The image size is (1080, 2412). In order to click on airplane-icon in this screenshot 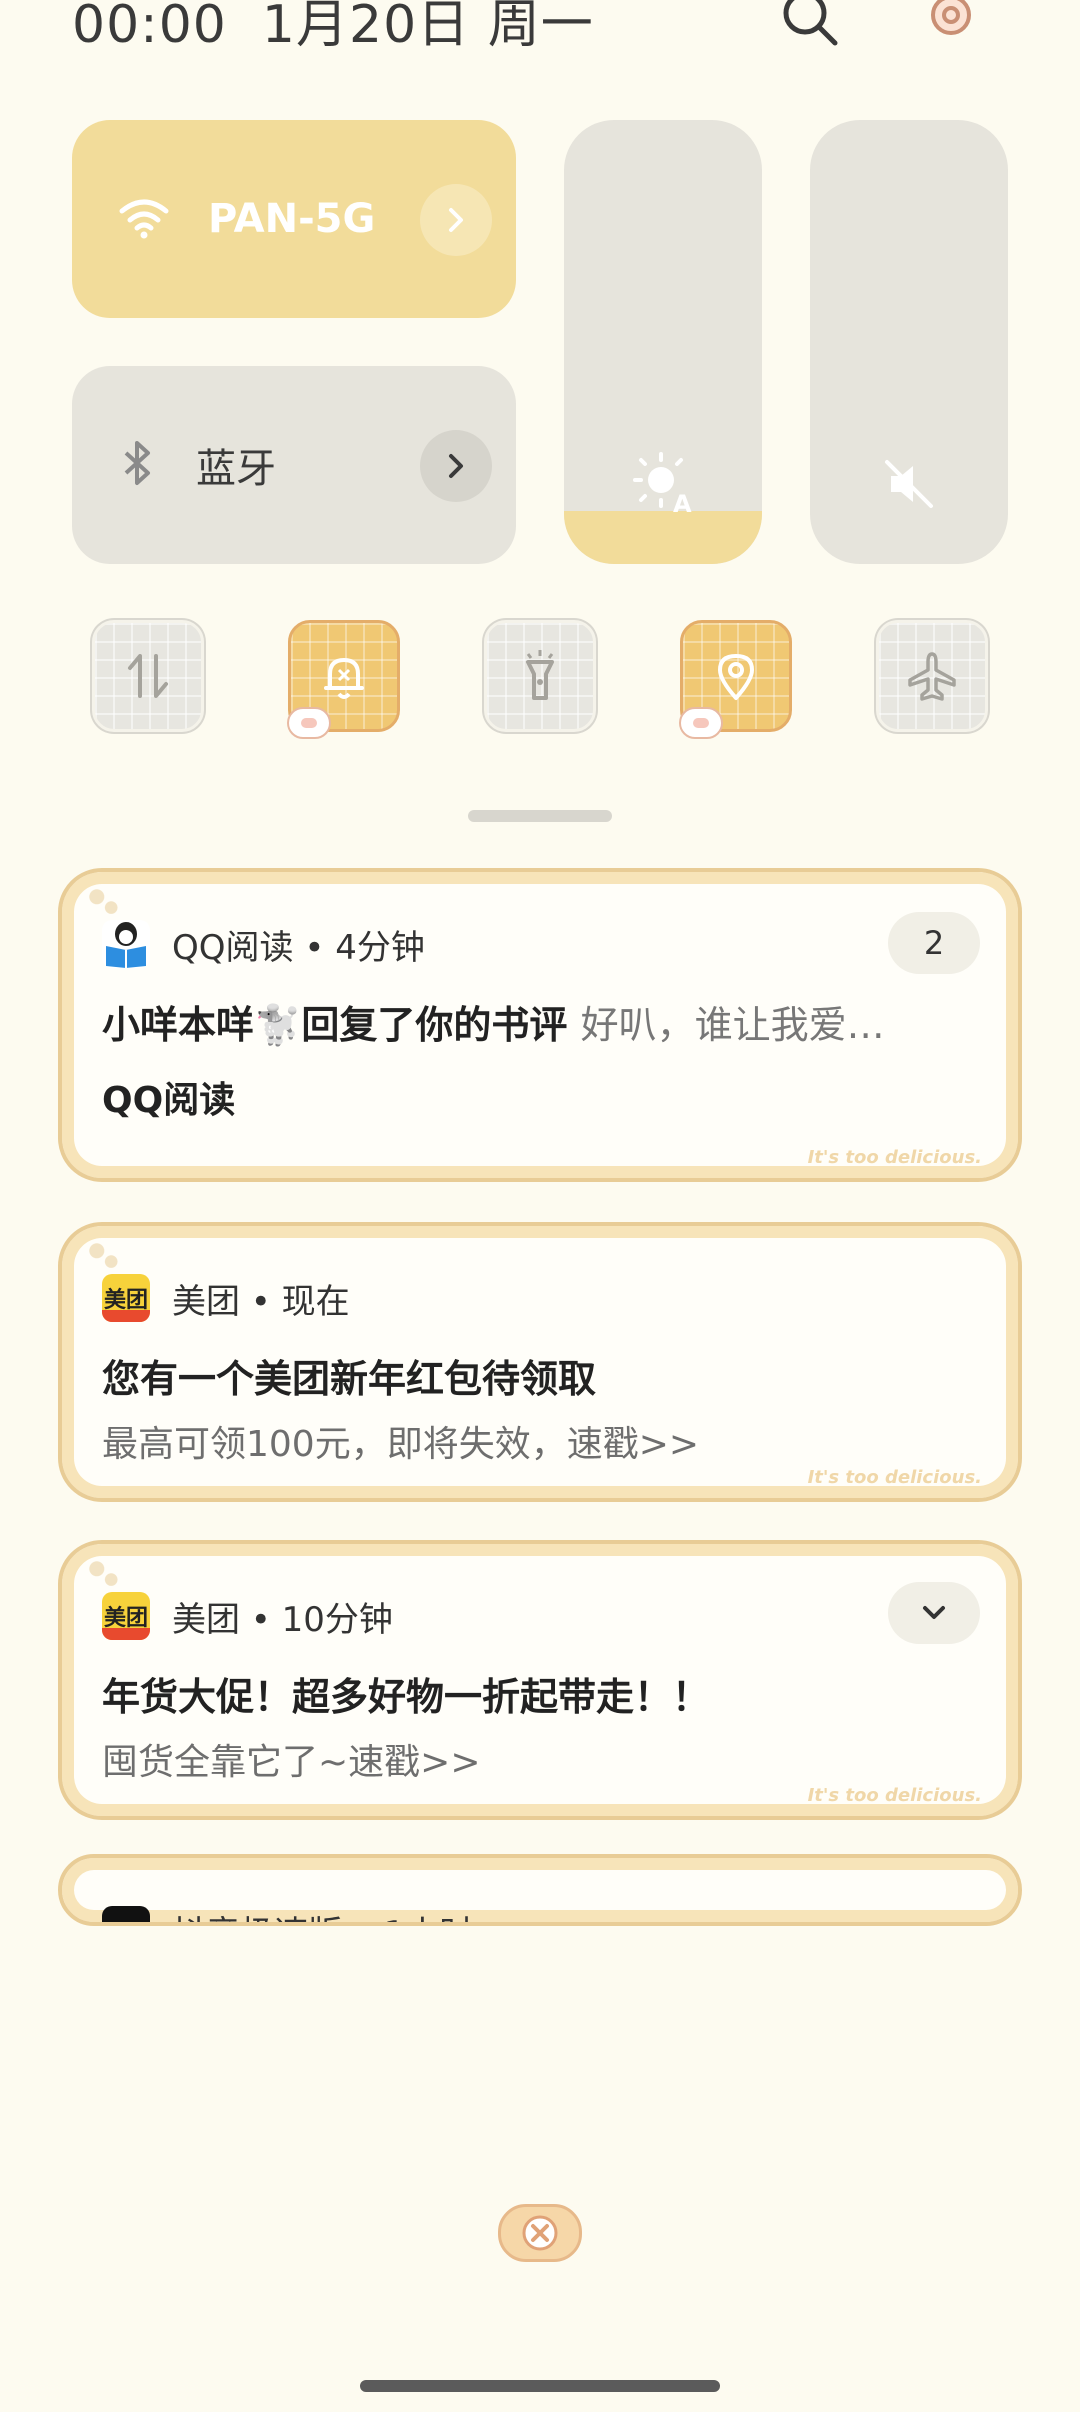, I will do `click(932, 676)`.